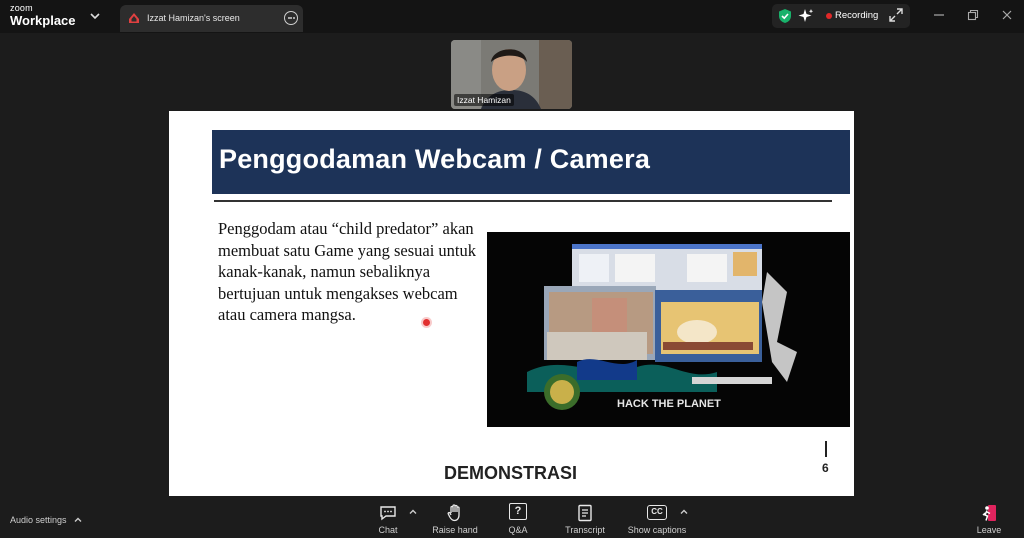  Describe the element at coordinates (585, 513) in the screenshot. I see `transcript-icon` at that location.